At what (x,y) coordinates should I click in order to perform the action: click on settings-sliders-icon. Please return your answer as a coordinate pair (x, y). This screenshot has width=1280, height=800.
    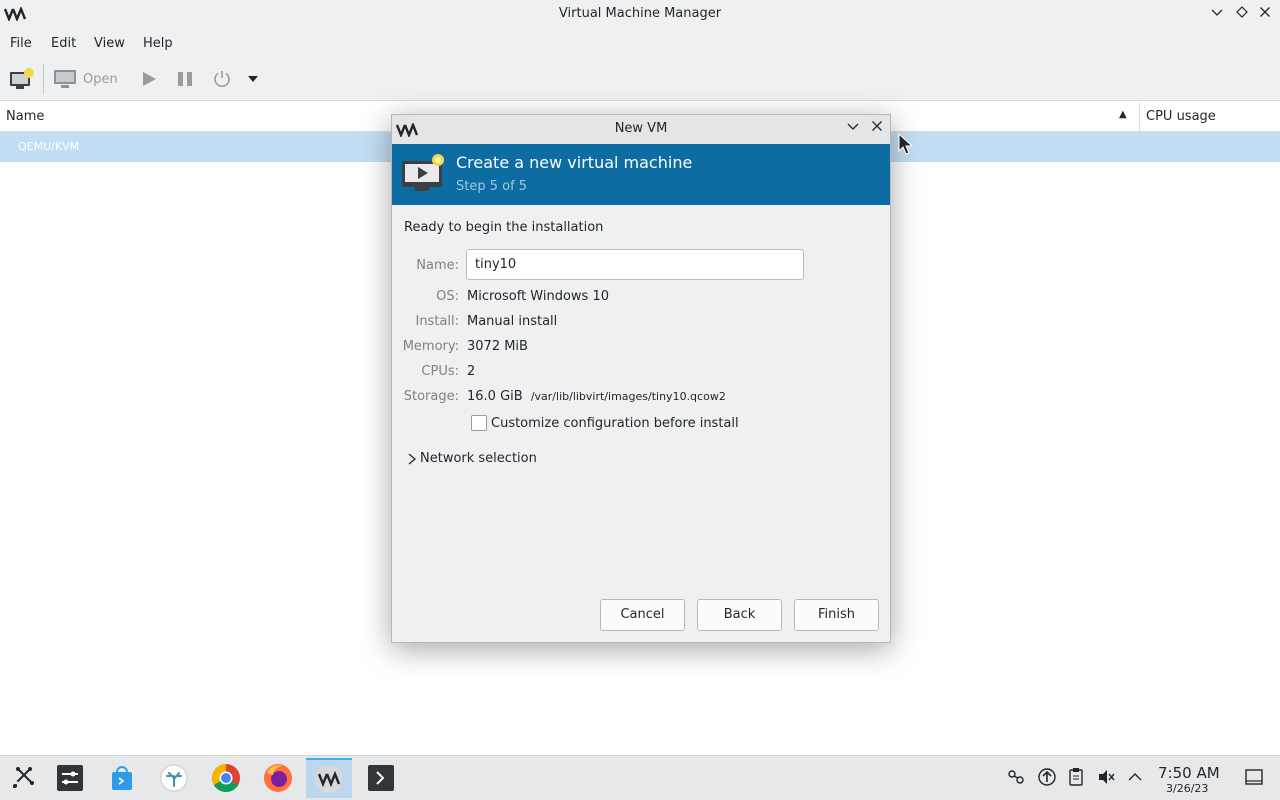
    Looking at the image, I should click on (70, 778).